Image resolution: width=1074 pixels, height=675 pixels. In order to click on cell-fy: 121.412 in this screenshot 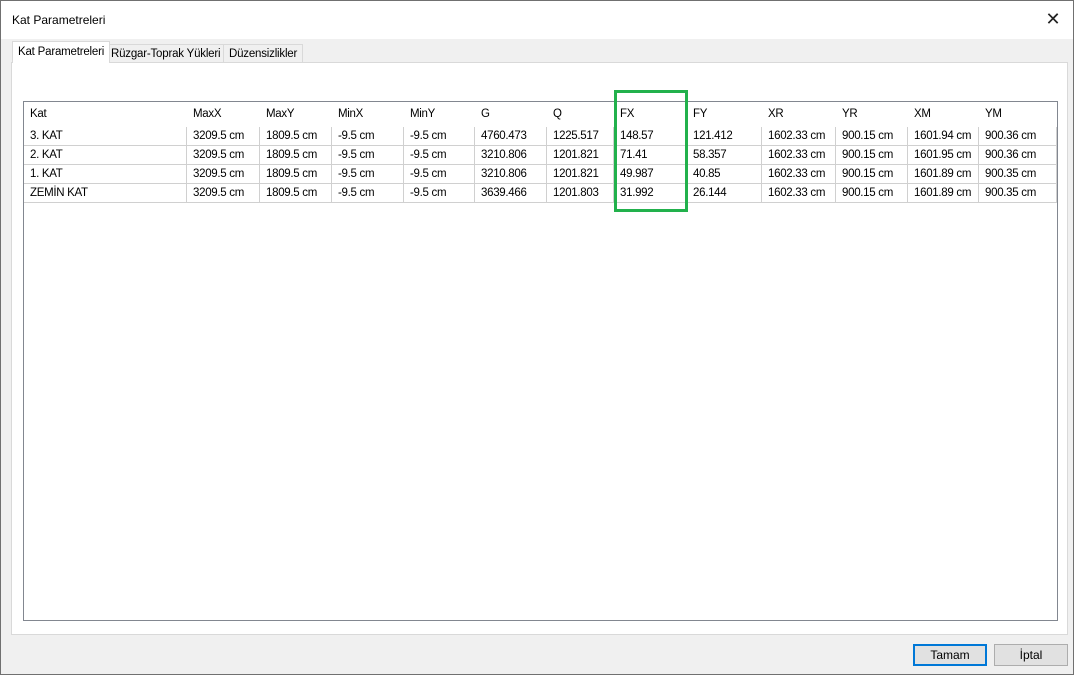, I will do `click(724, 136)`.